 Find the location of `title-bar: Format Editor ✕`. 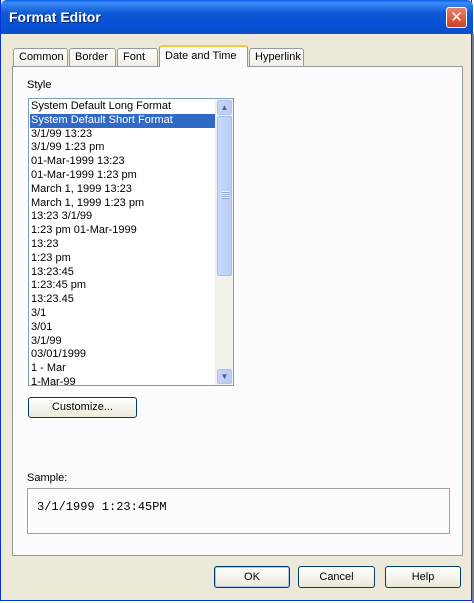

title-bar: Format Editor ✕ is located at coordinates (237, 17).